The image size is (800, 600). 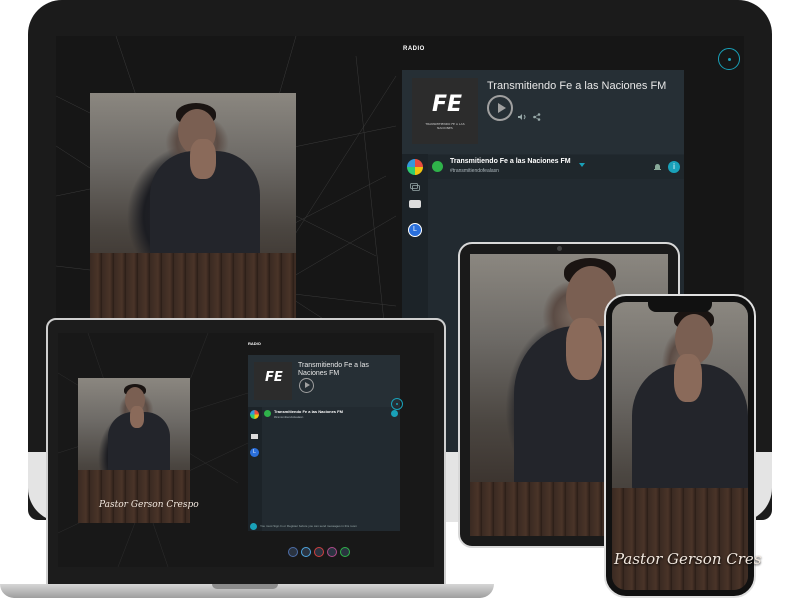 What do you see at coordinates (333, 369) in the screenshot?
I see `laptop-station-name: Transmitiendo Fe a las Naciones FM` at bounding box center [333, 369].